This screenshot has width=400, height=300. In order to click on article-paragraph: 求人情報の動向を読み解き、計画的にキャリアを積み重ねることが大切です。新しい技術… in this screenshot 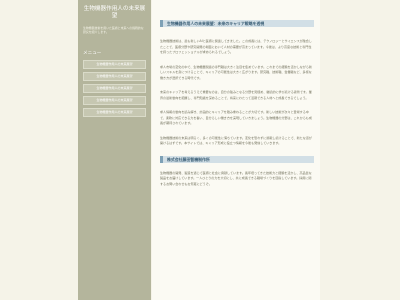, I will do `click(236, 118)`.